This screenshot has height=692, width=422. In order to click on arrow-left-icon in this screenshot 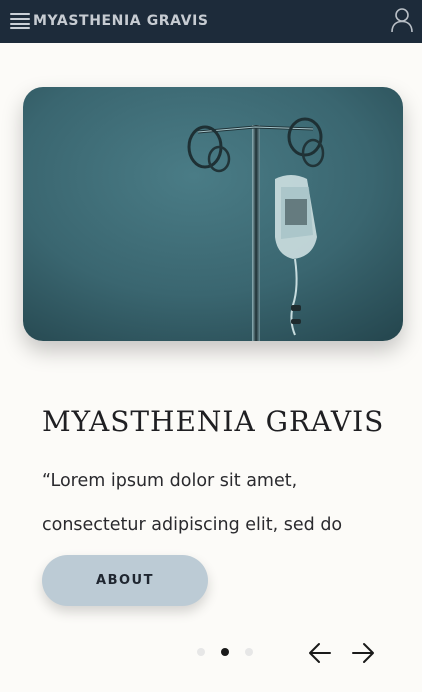, I will do `click(320, 653)`.